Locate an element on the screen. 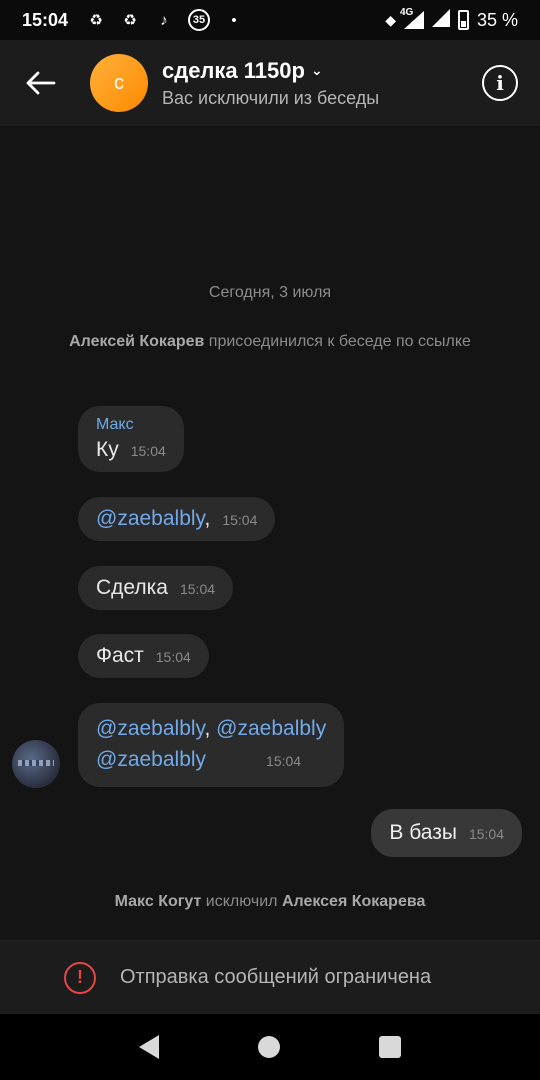 This screenshot has height=1080, width=540. chevron-down-icon: ⌄ is located at coordinates (316, 70).